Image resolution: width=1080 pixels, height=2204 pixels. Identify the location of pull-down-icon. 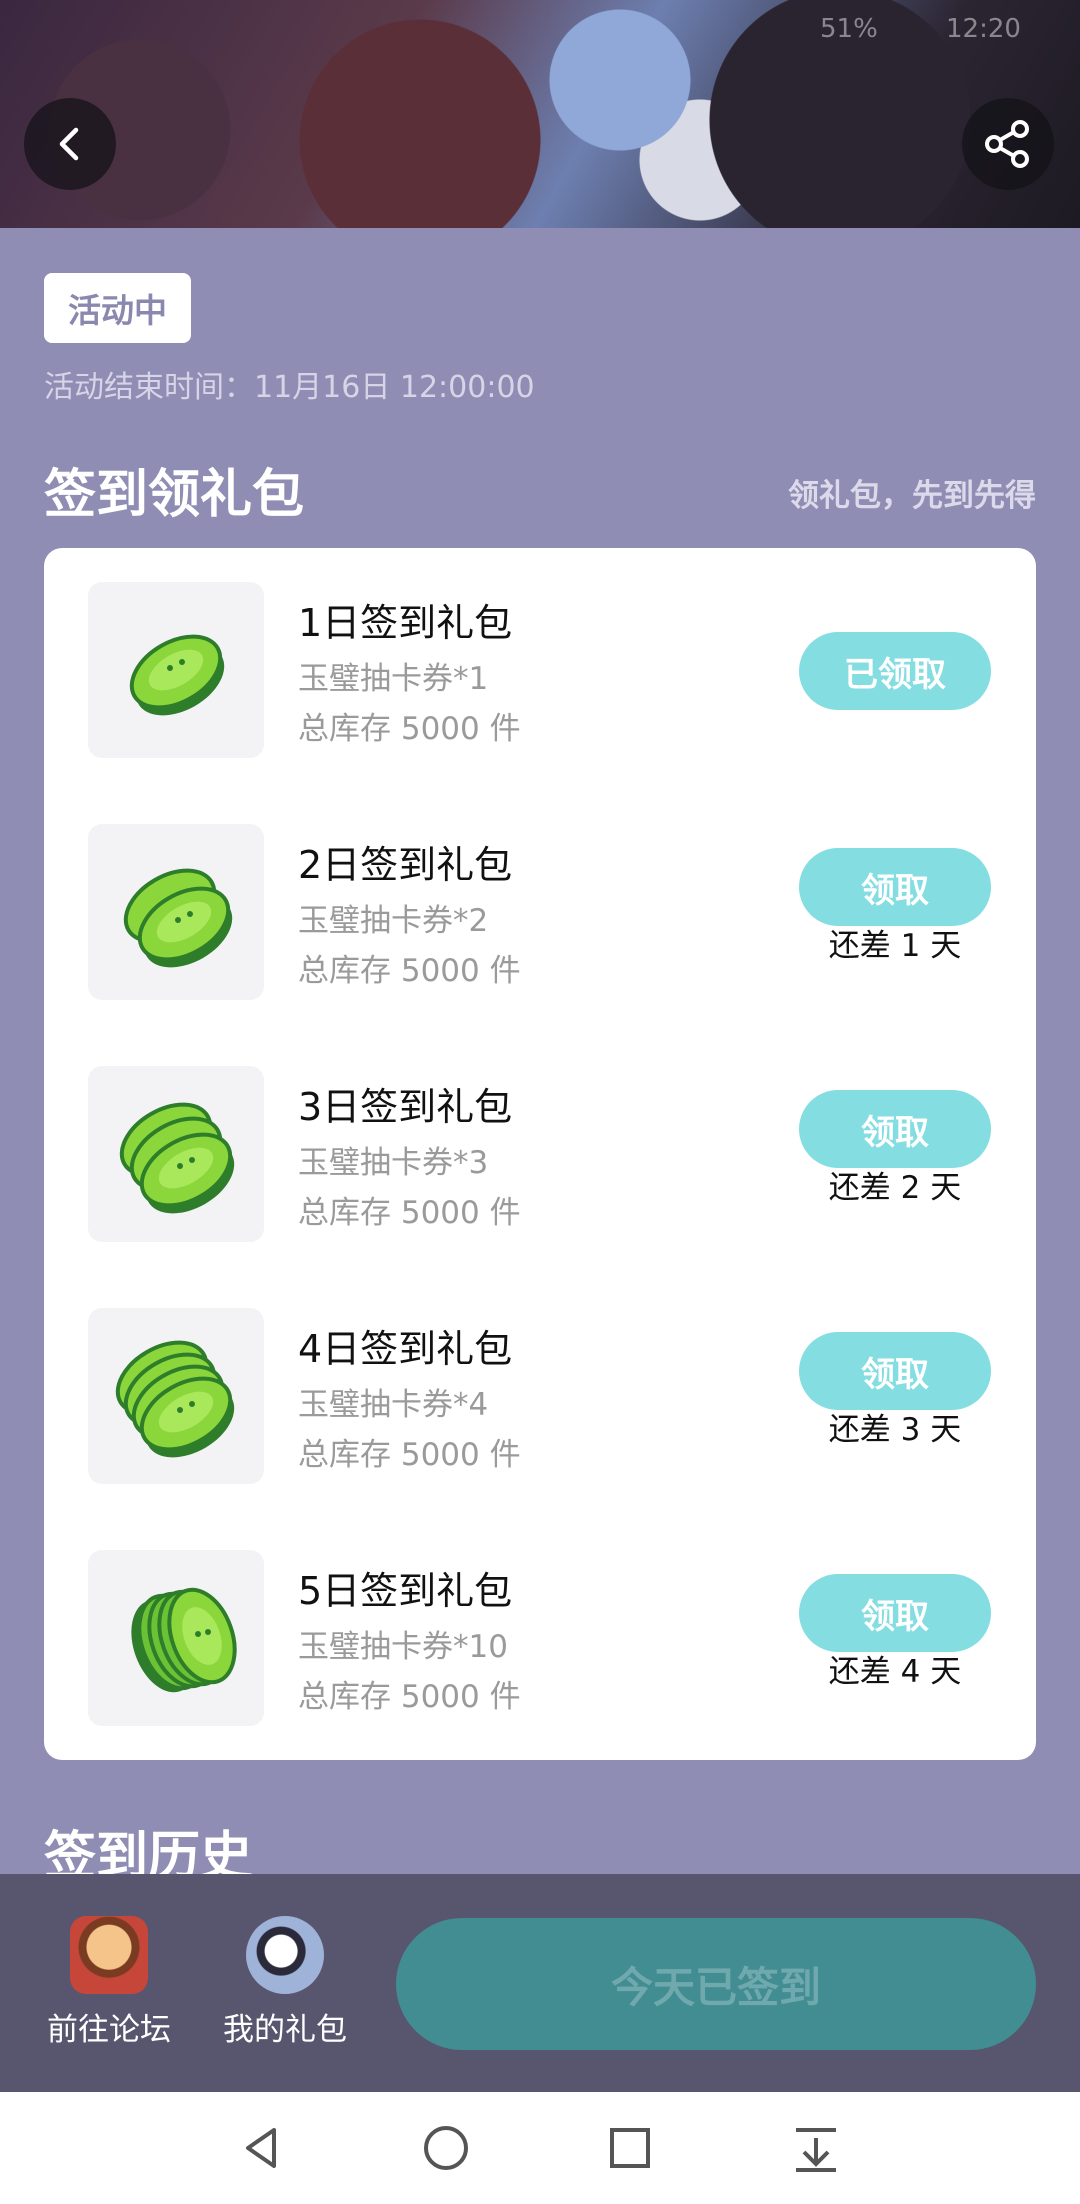
(816, 2148).